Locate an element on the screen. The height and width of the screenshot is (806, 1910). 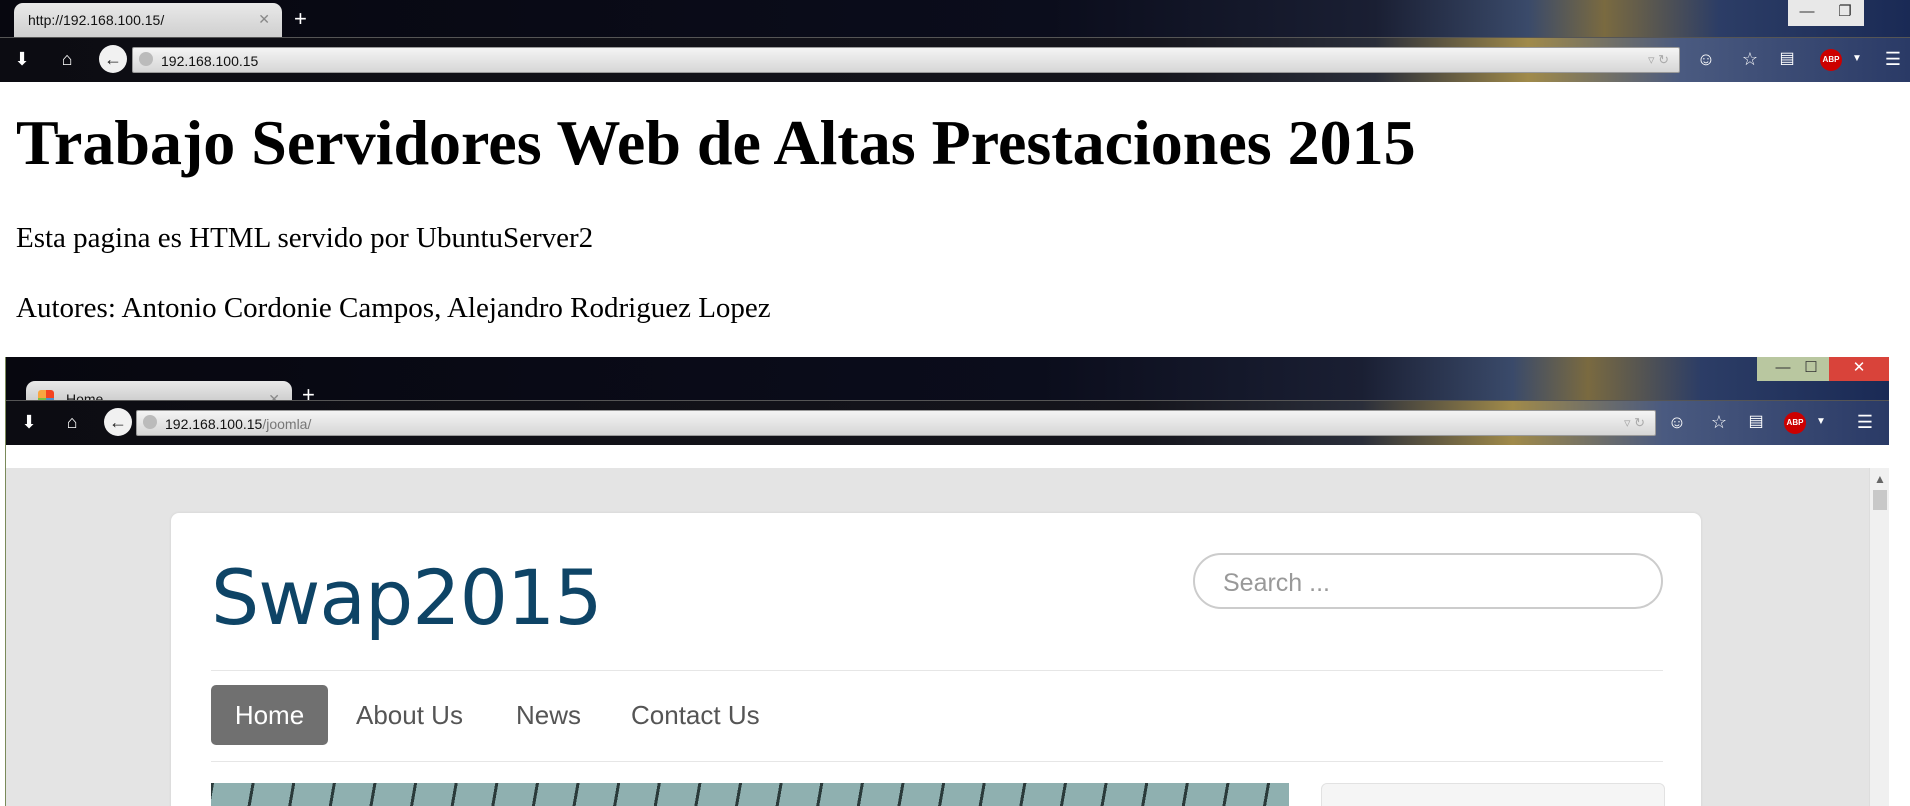
inner-download-icon: ⬇ is located at coordinates (29, 422).